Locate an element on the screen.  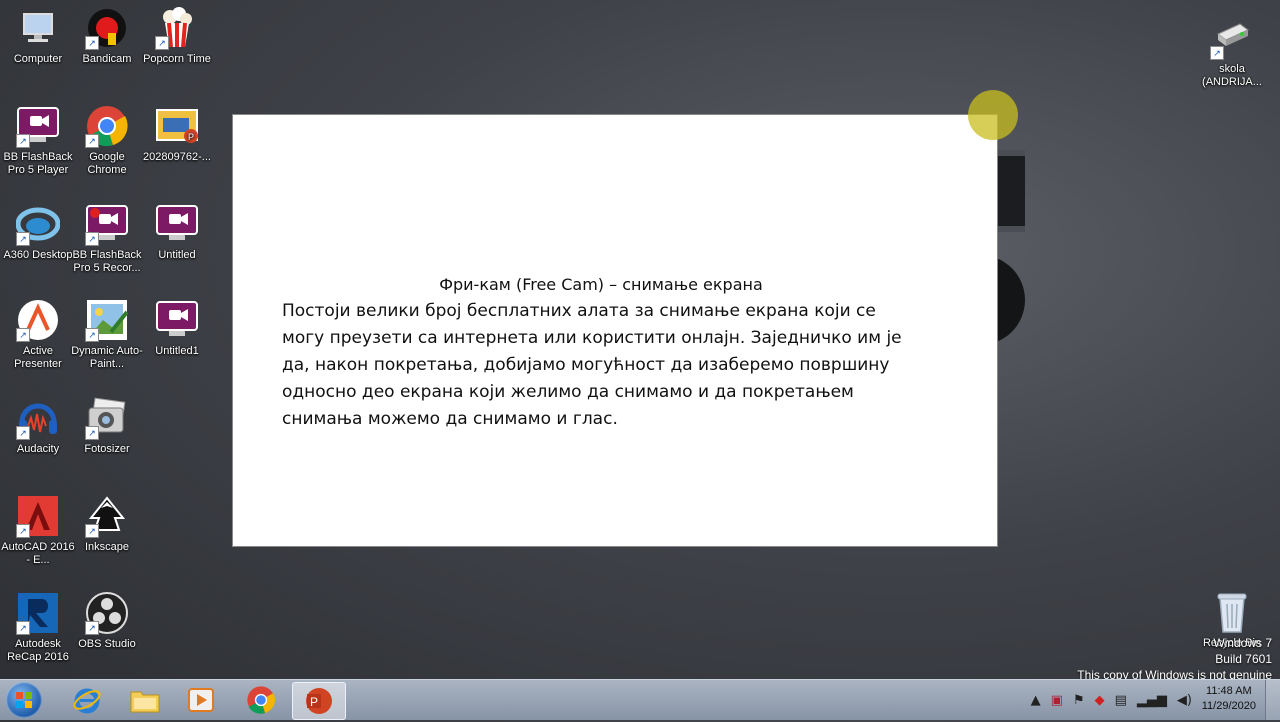
icon-label: Fotosizer is located at coordinates (107, 449).